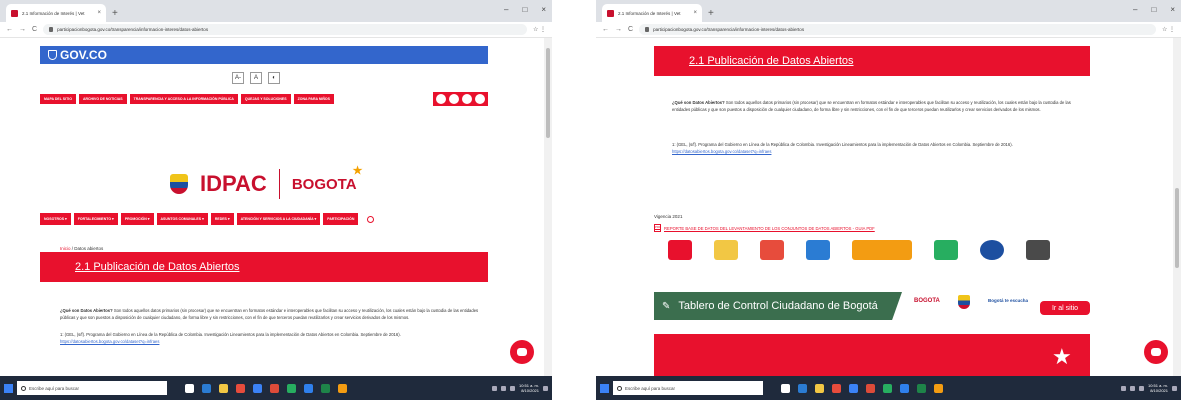 This screenshot has height=400, width=1181. Describe the element at coordinates (65, 248) in the screenshot. I see `breadcrumb-home-link: Inicio` at that location.